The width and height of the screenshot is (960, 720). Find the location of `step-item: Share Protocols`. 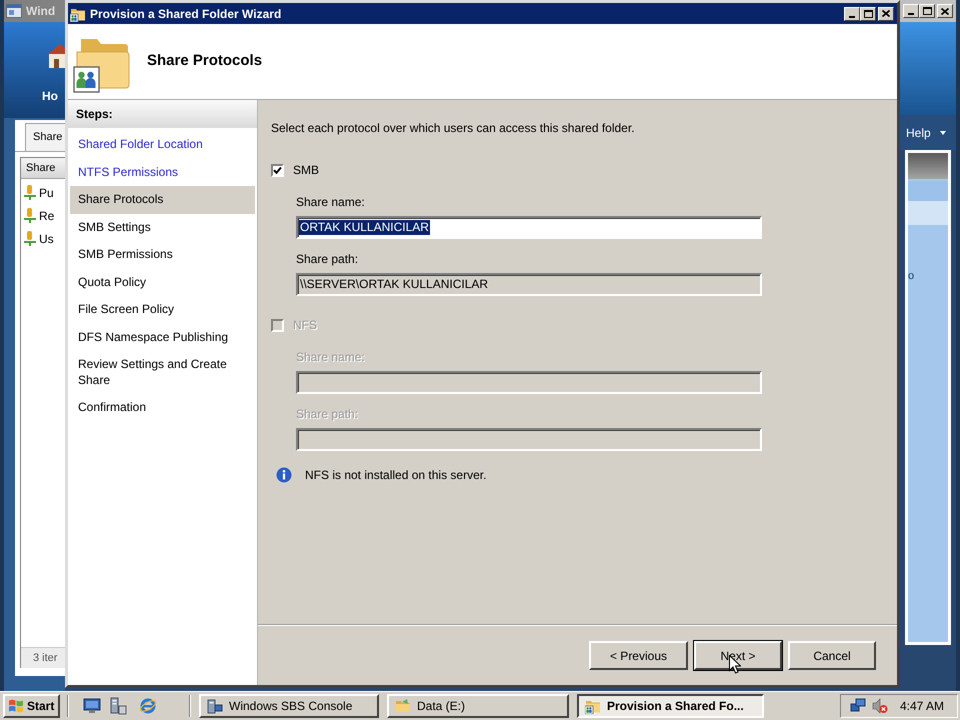

step-item: Share Protocols is located at coordinates (162, 200).